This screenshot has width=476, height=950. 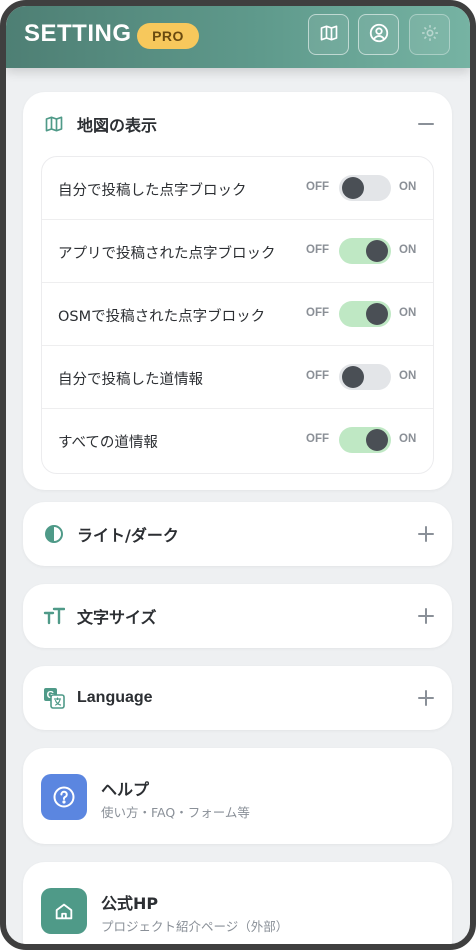 I want to click on map-button, so click(x=328, y=34).